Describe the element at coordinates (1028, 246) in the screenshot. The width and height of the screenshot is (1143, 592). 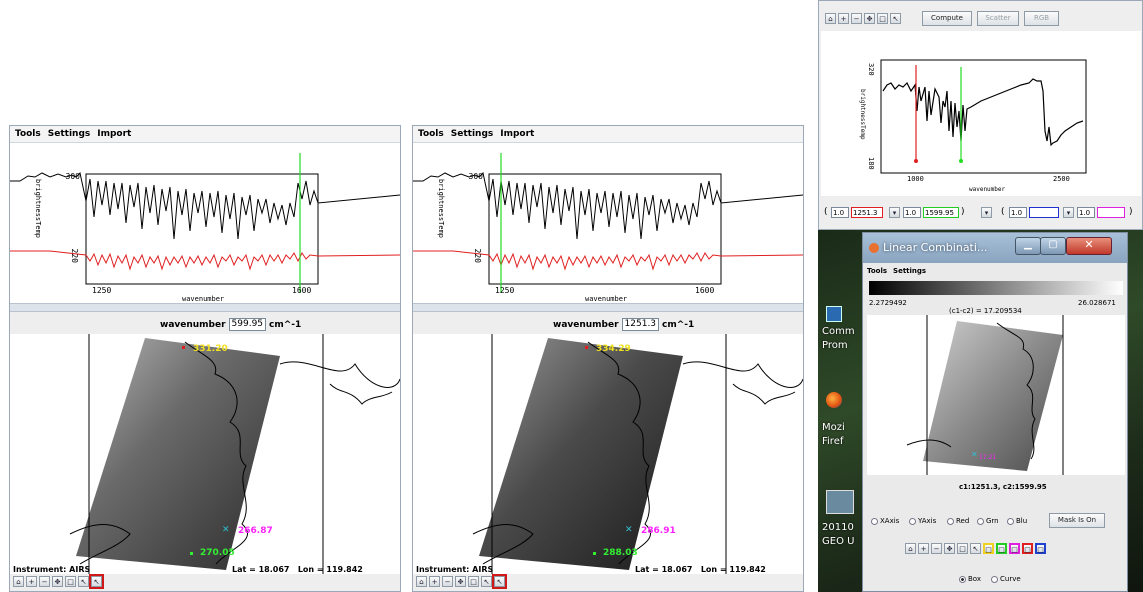
I see `minimize-button: ▁` at that location.